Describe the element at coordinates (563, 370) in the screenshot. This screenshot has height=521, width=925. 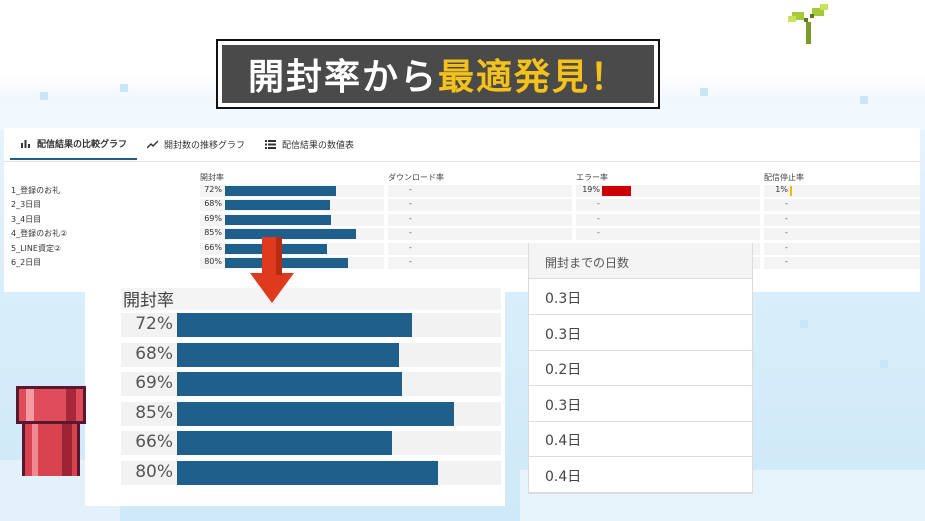
I see `days-value: 0.2日` at that location.